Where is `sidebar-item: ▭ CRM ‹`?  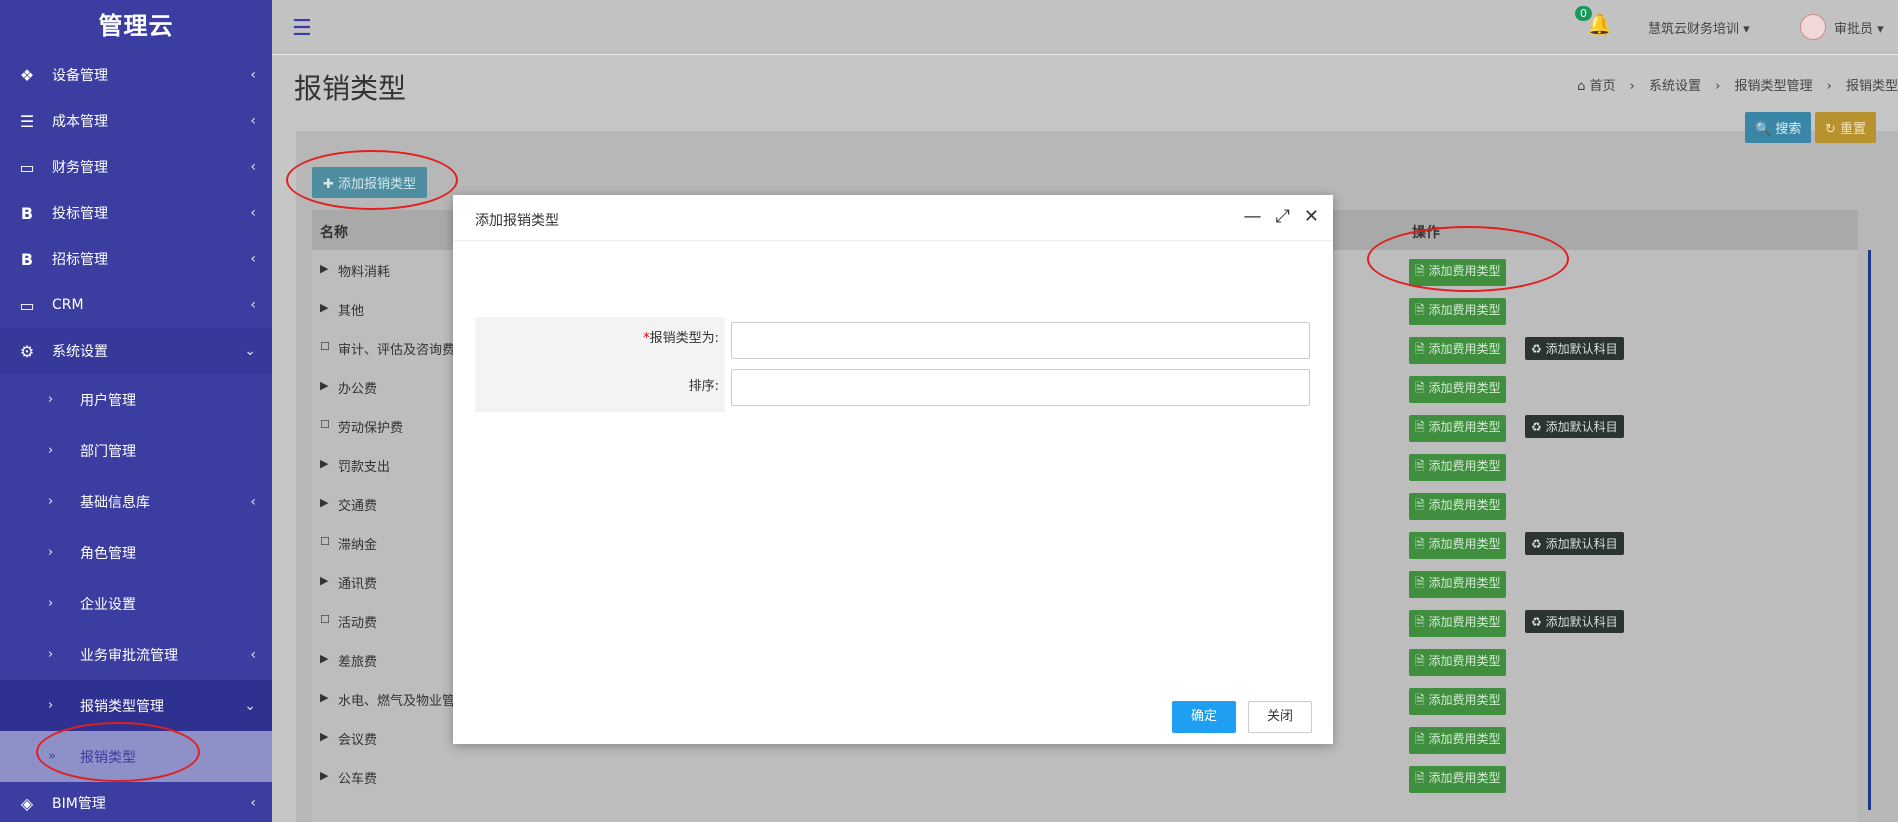 sidebar-item: ▭ CRM ‹ is located at coordinates (136, 305).